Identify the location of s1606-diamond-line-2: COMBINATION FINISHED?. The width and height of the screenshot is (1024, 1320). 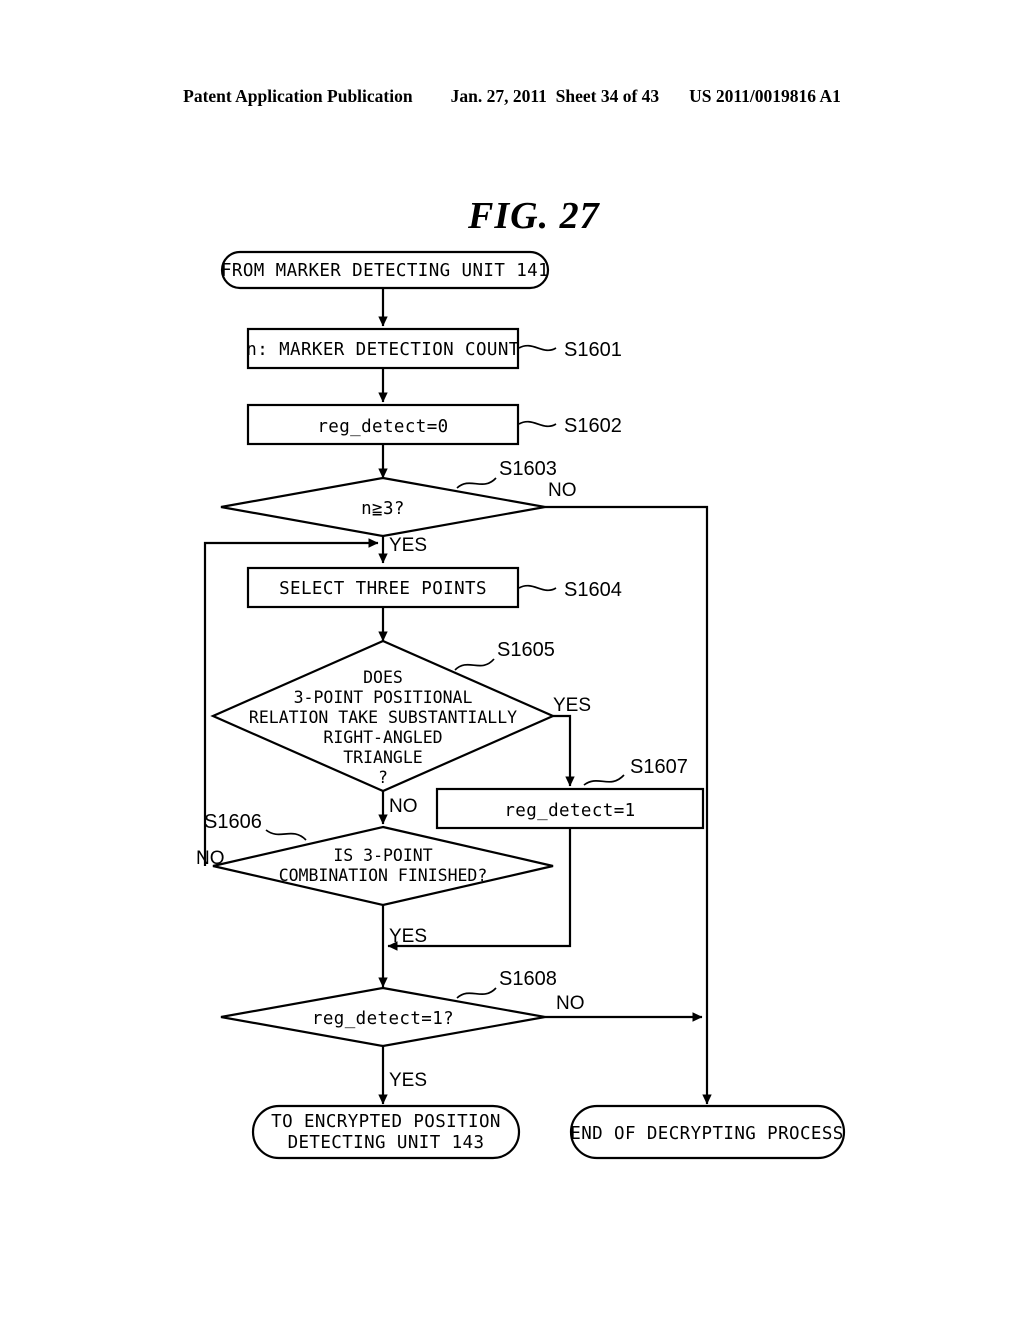
(383, 875).